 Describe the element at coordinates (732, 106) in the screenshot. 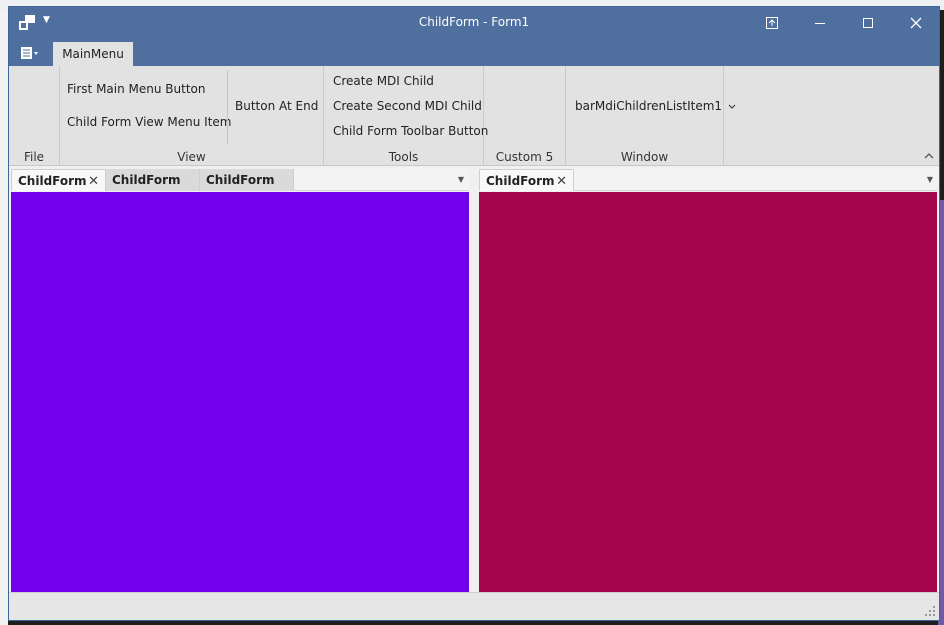

I see `chevron-down-icon` at that location.